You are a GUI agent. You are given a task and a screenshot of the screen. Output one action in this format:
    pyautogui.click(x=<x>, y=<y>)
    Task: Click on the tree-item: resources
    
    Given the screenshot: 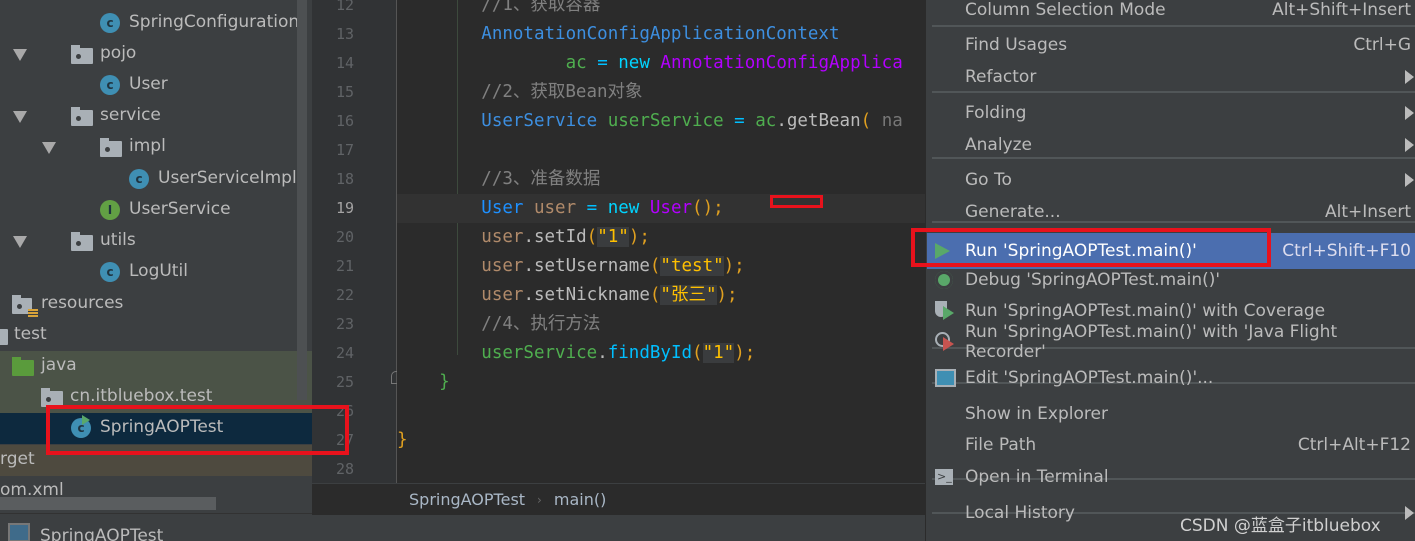 What is the action you would take?
    pyautogui.click(x=156, y=304)
    